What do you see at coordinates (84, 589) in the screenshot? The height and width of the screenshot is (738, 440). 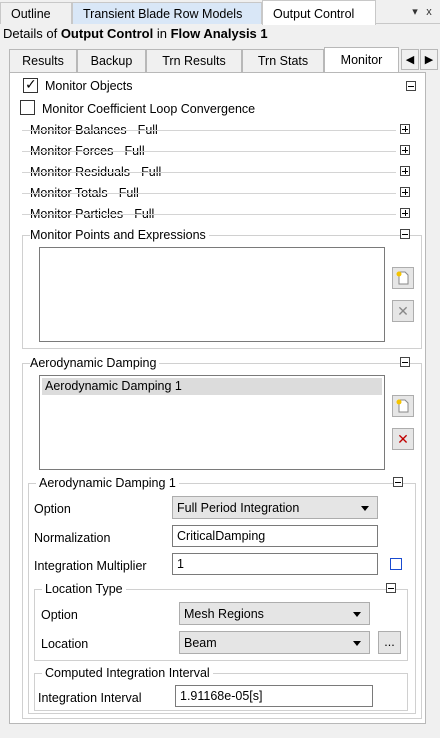 I see `location-type-title: Location Type` at bounding box center [84, 589].